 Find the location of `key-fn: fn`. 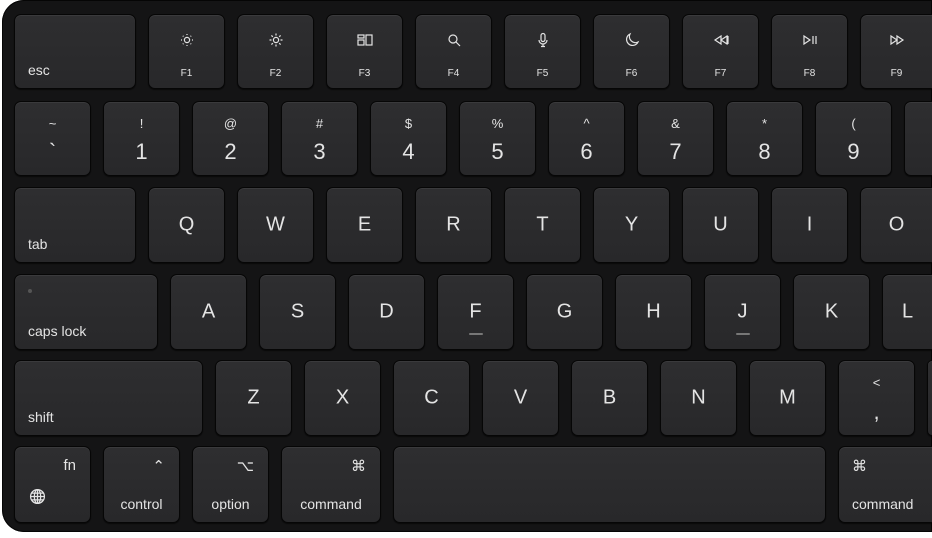

key-fn: fn is located at coordinates (52, 484).